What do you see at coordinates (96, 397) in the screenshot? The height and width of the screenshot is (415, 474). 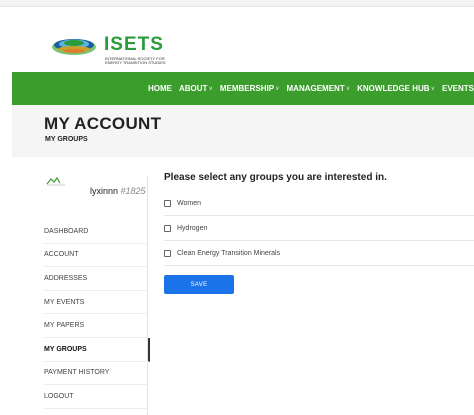 I see `sidebar-item-logout: LOGOUT` at bounding box center [96, 397].